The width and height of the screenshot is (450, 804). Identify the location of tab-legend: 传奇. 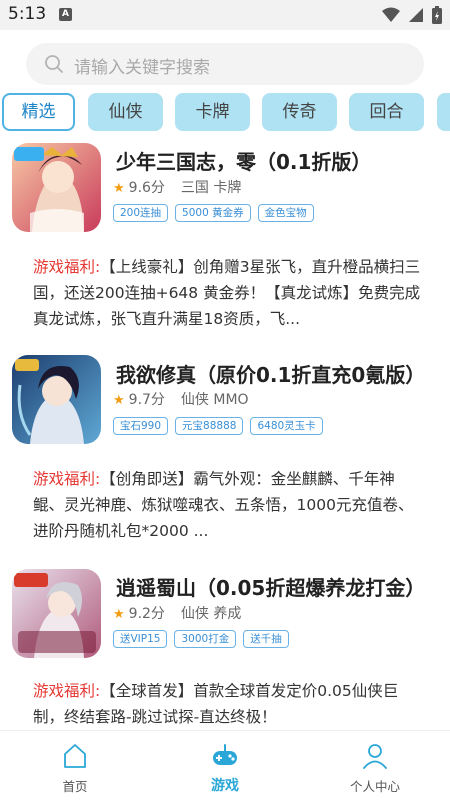
(299, 112).